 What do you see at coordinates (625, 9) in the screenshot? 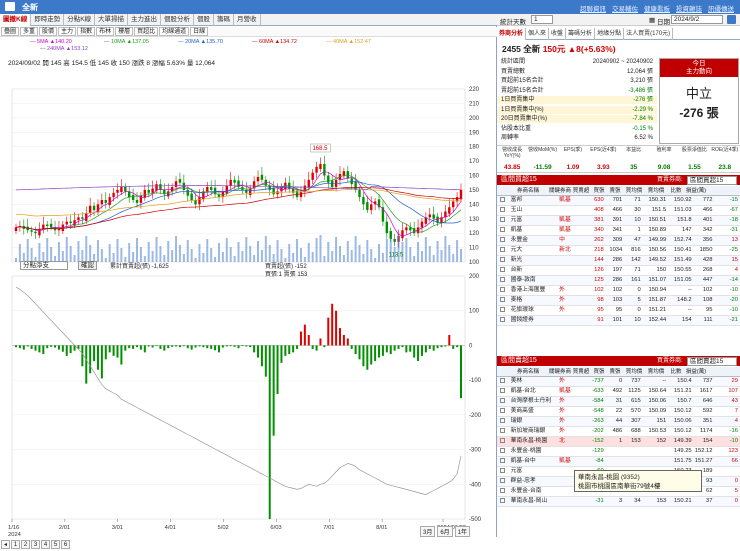
I see `top-link-1: 交易輔佐` at bounding box center [625, 9].